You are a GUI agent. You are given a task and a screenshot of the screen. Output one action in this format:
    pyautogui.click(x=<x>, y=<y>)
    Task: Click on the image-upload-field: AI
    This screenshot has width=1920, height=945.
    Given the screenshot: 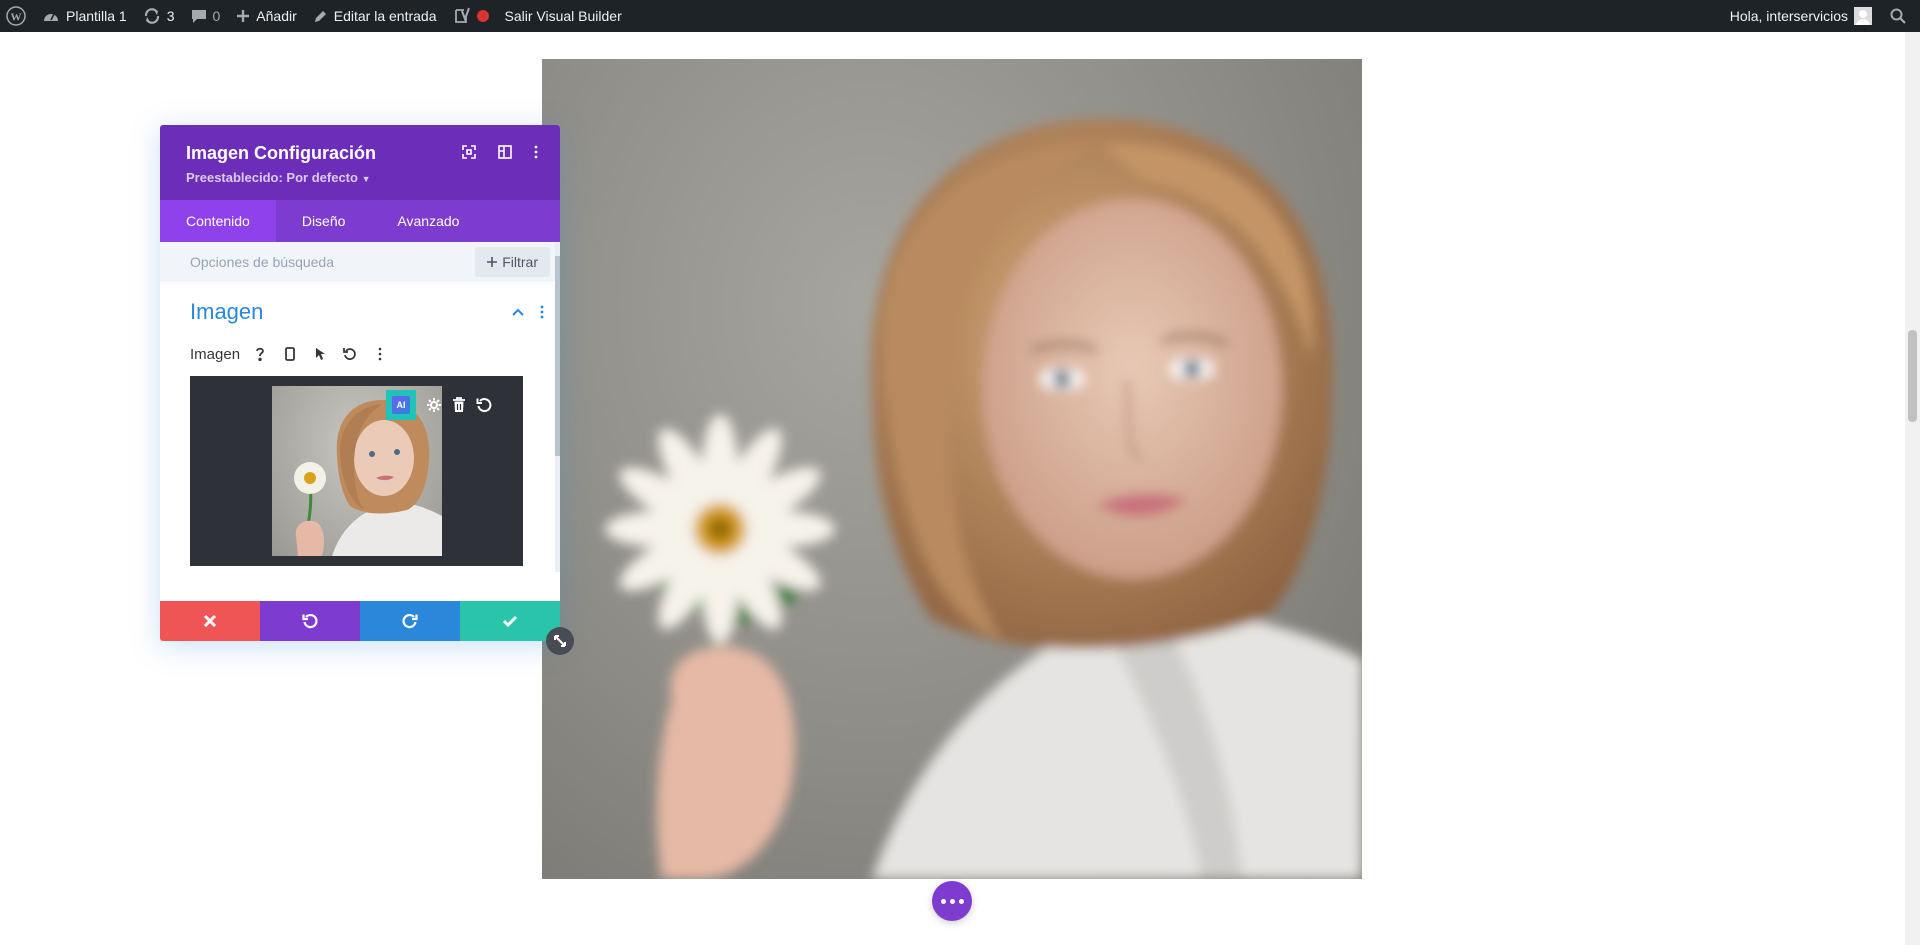 What is the action you would take?
    pyautogui.click(x=356, y=471)
    